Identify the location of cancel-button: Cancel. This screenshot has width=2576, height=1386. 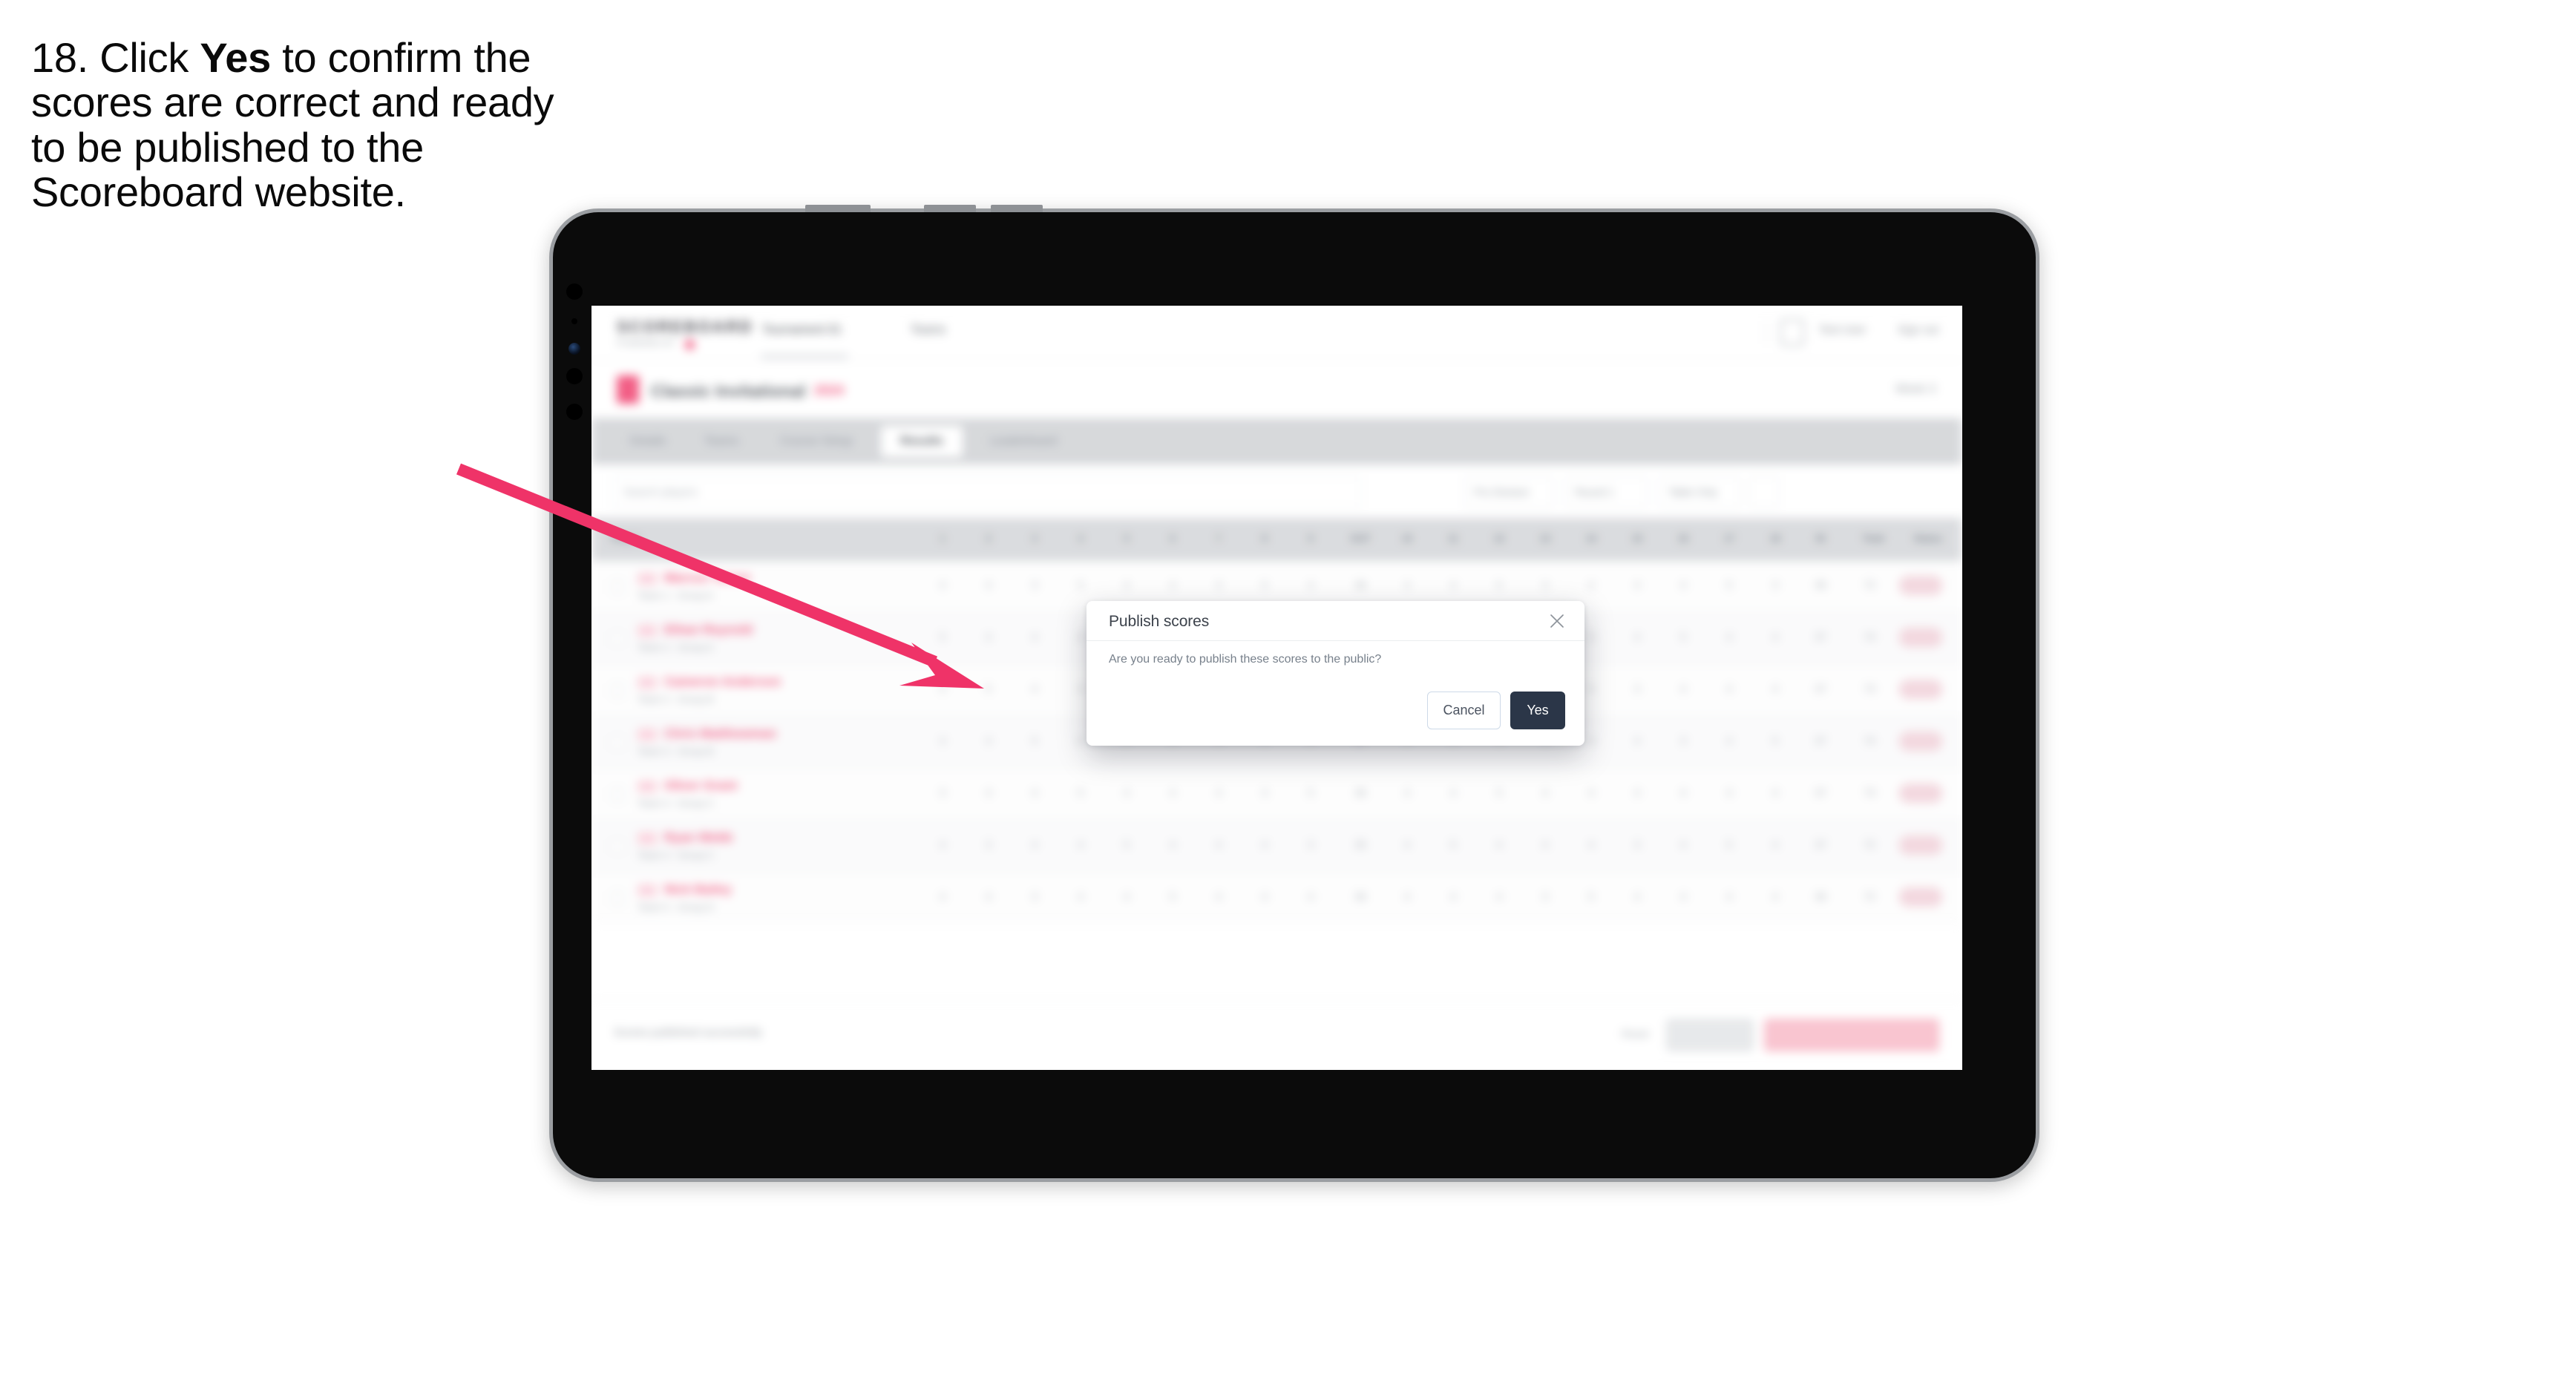
(1464, 710).